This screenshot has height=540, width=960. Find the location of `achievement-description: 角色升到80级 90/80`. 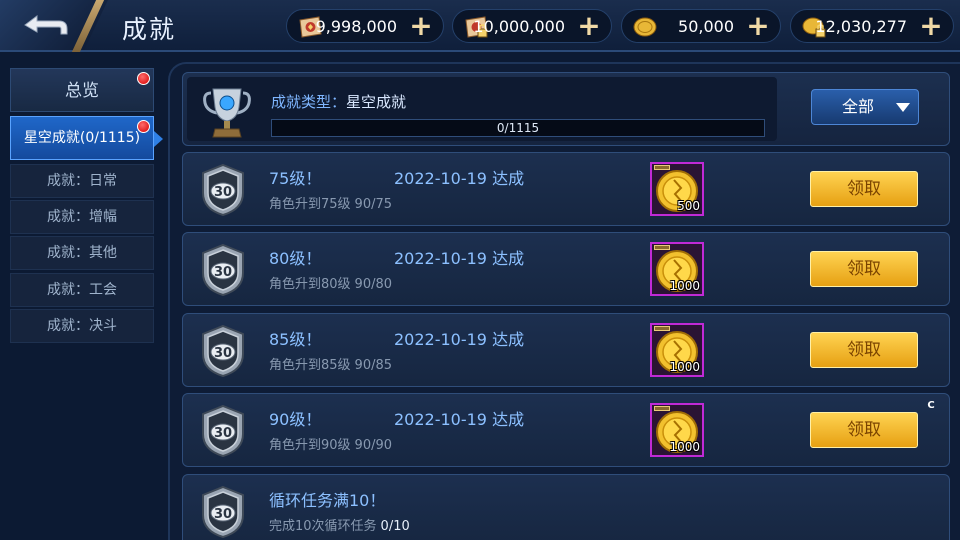

achievement-description: 角色升到80级 90/80 is located at coordinates (330, 282).